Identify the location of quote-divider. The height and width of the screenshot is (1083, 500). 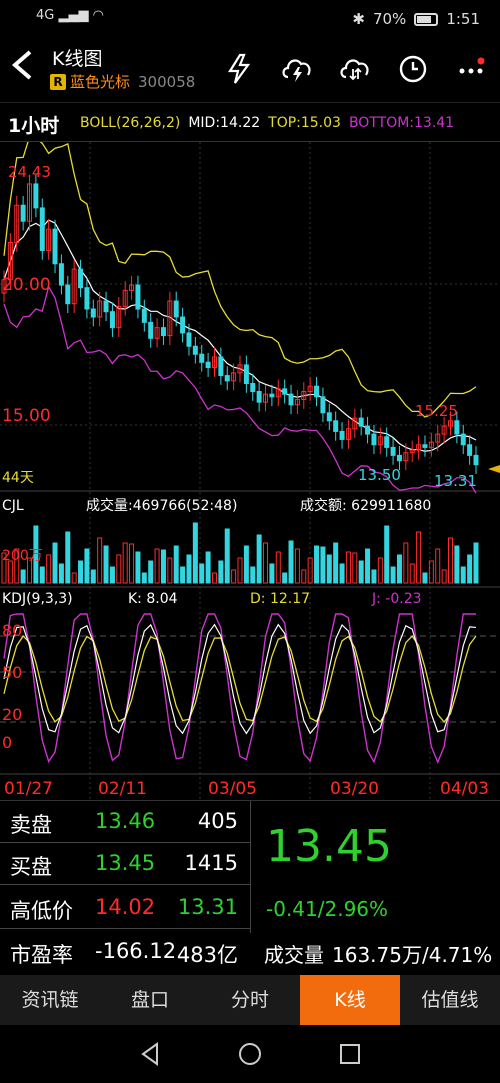
(250, 867).